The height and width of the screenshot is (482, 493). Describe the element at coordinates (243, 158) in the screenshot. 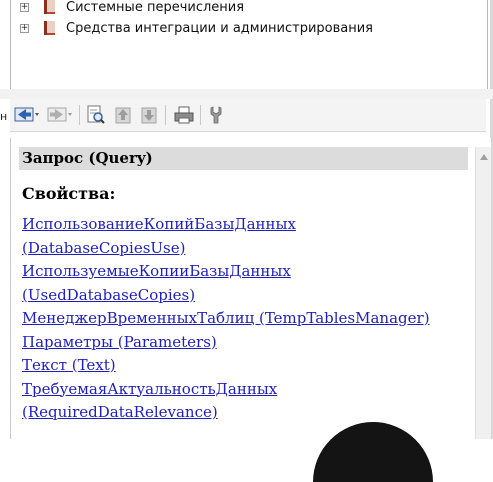

I see `page-title: Запрос (Query)` at that location.